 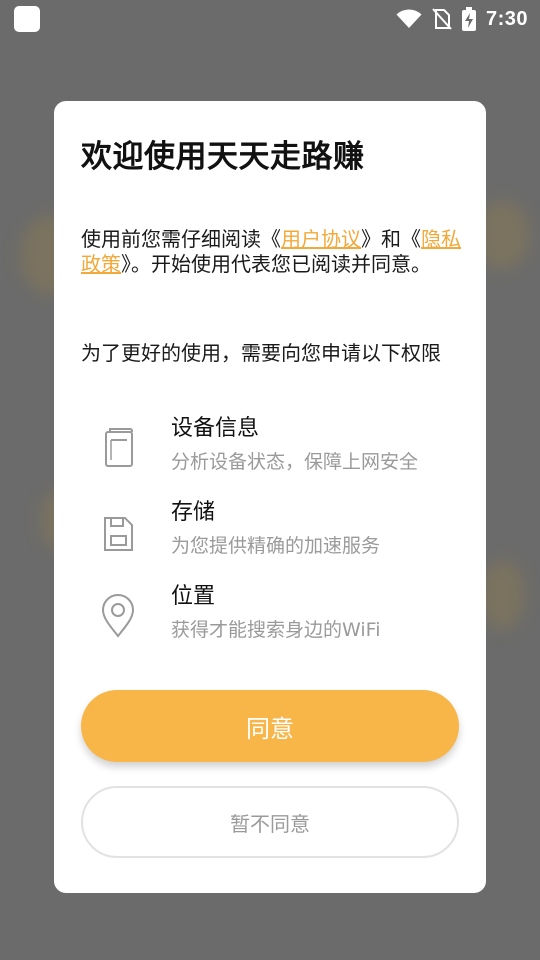 I want to click on permission-item-location: 位置 获得才能搜索身边的WiFi, so click(x=279, y=617).